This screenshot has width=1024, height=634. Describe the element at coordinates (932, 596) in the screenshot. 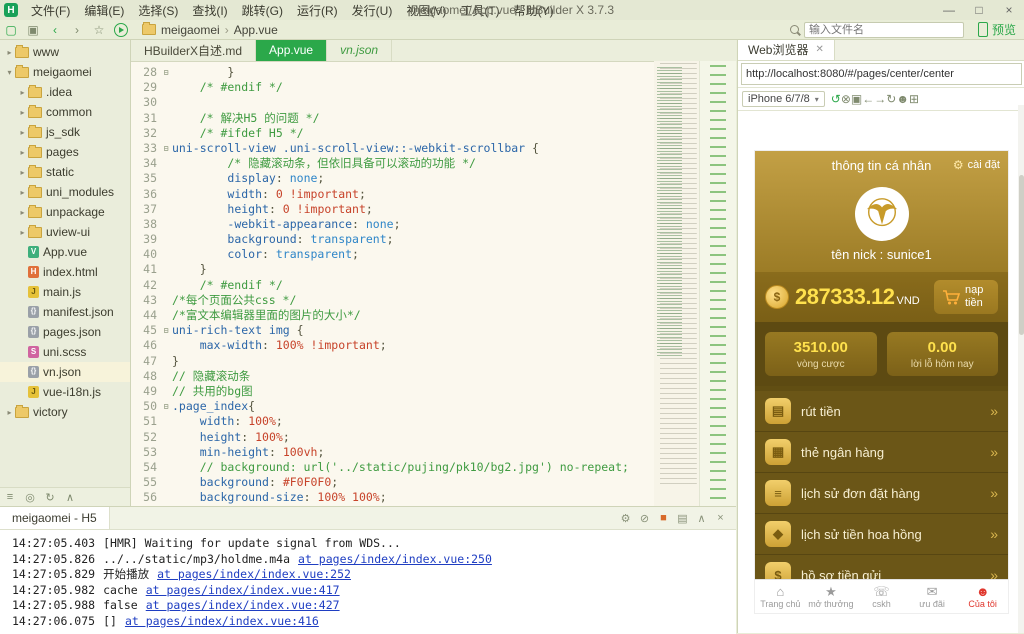

I see `nav-item: ưu đãi` at that location.